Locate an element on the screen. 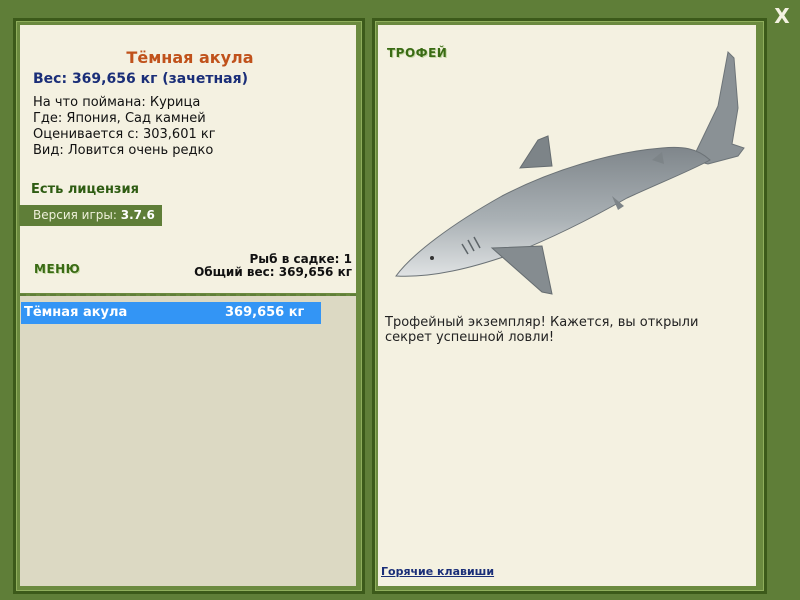  valued-from-text: Оценивается с: 303,601 кг is located at coordinates (124, 134).